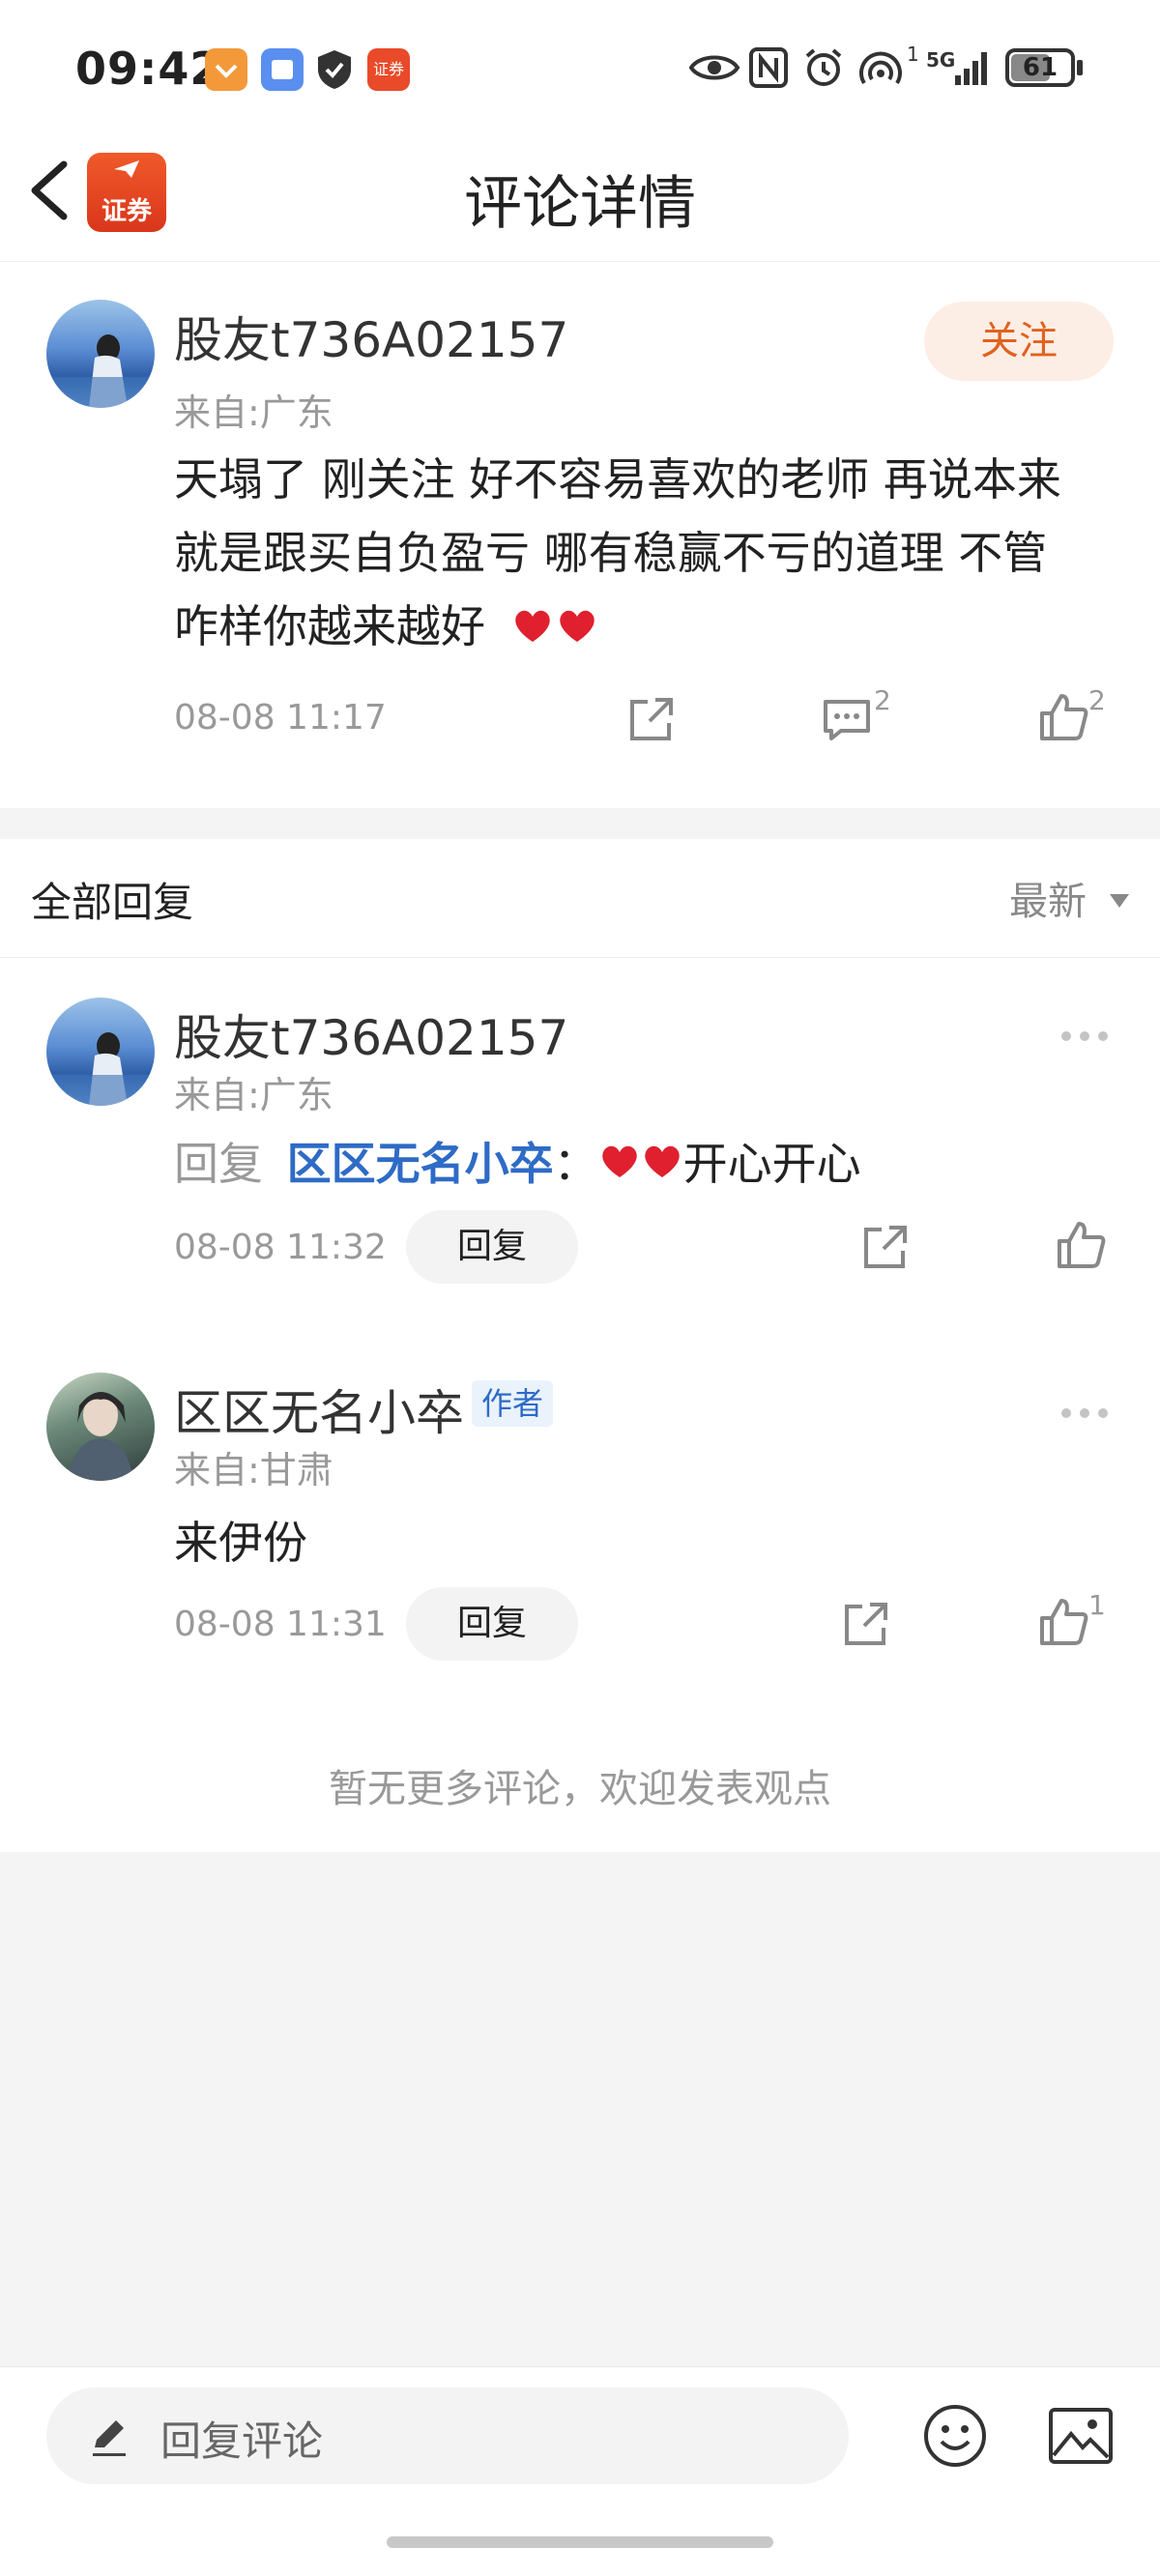 This screenshot has height=2576, width=1160. Describe the element at coordinates (448, 2436) in the screenshot. I see `reply-input: 回复评论` at that location.